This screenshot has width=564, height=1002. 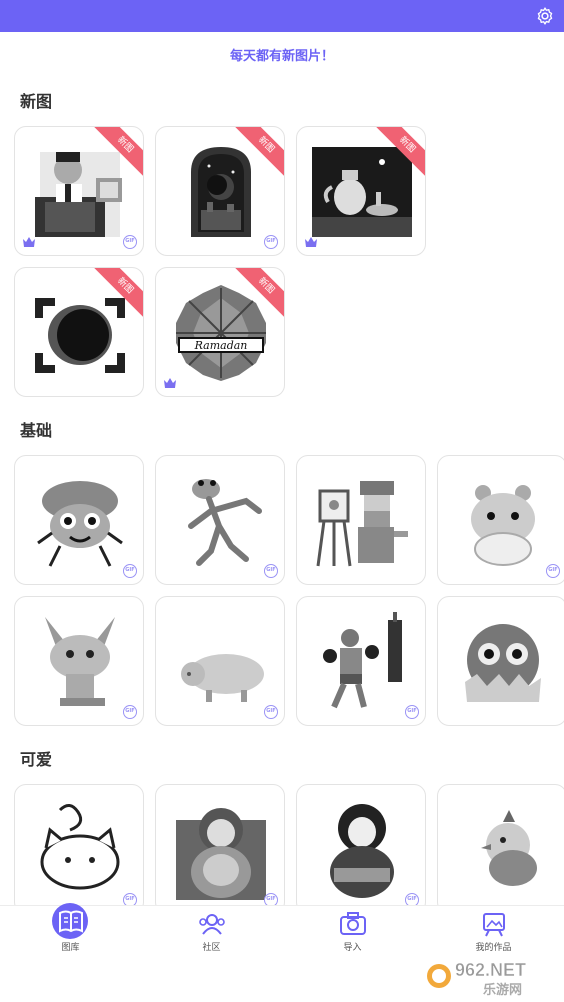 What do you see at coordinates (211, 948) in the screenshot?
I see `nav-community-label: 社区` at bounding box center [211, 948].